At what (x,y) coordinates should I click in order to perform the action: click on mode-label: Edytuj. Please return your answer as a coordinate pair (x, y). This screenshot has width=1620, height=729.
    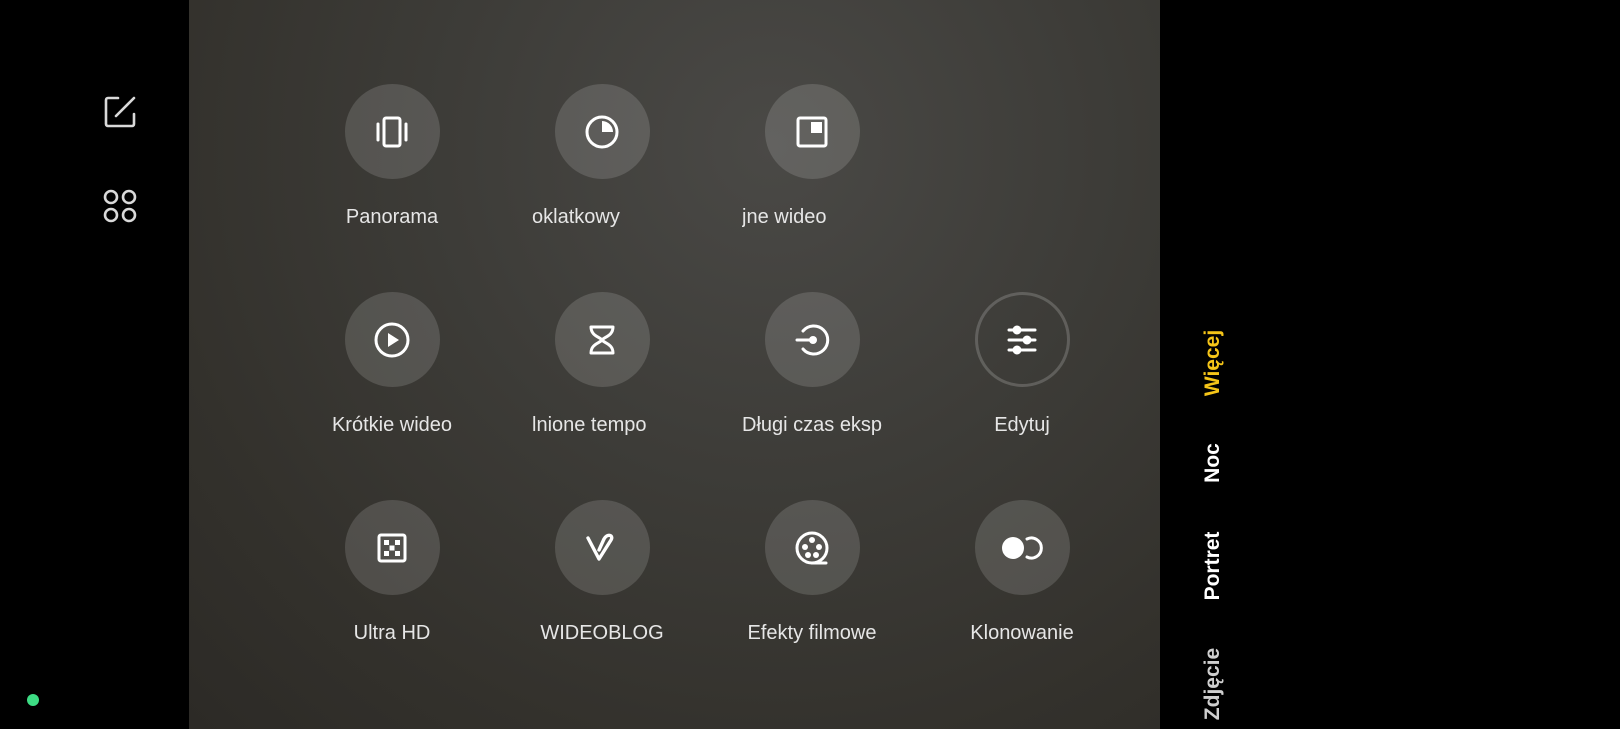
    Looking at the image, I should click on (1022, 425).